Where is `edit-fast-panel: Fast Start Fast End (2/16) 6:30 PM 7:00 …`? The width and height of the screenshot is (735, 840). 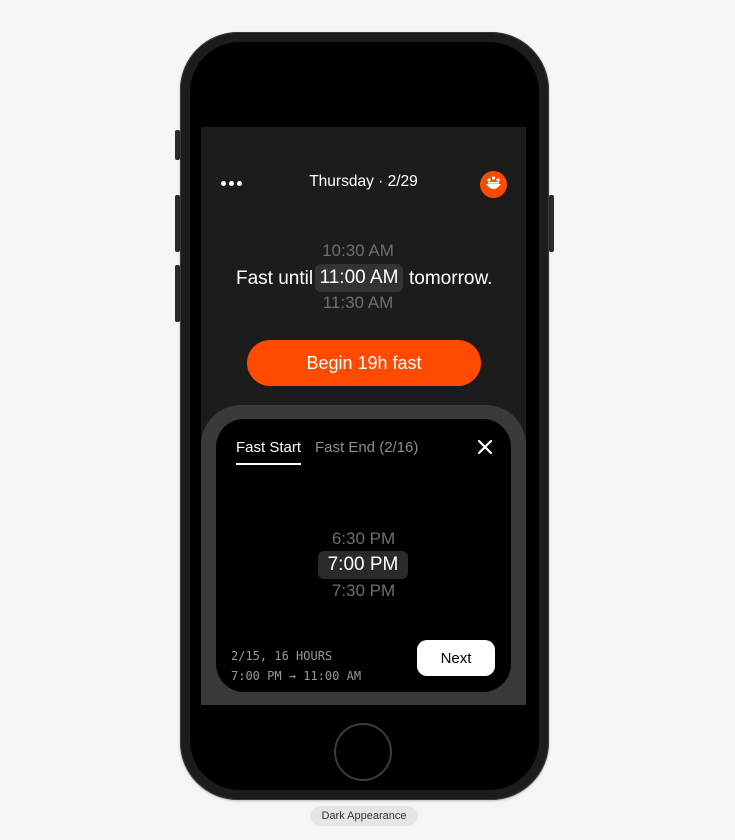
edit-fast-panel: Fast Start Fast End (2/16) 6:30 PM 7:00 … is located at coordinates (363, 555).